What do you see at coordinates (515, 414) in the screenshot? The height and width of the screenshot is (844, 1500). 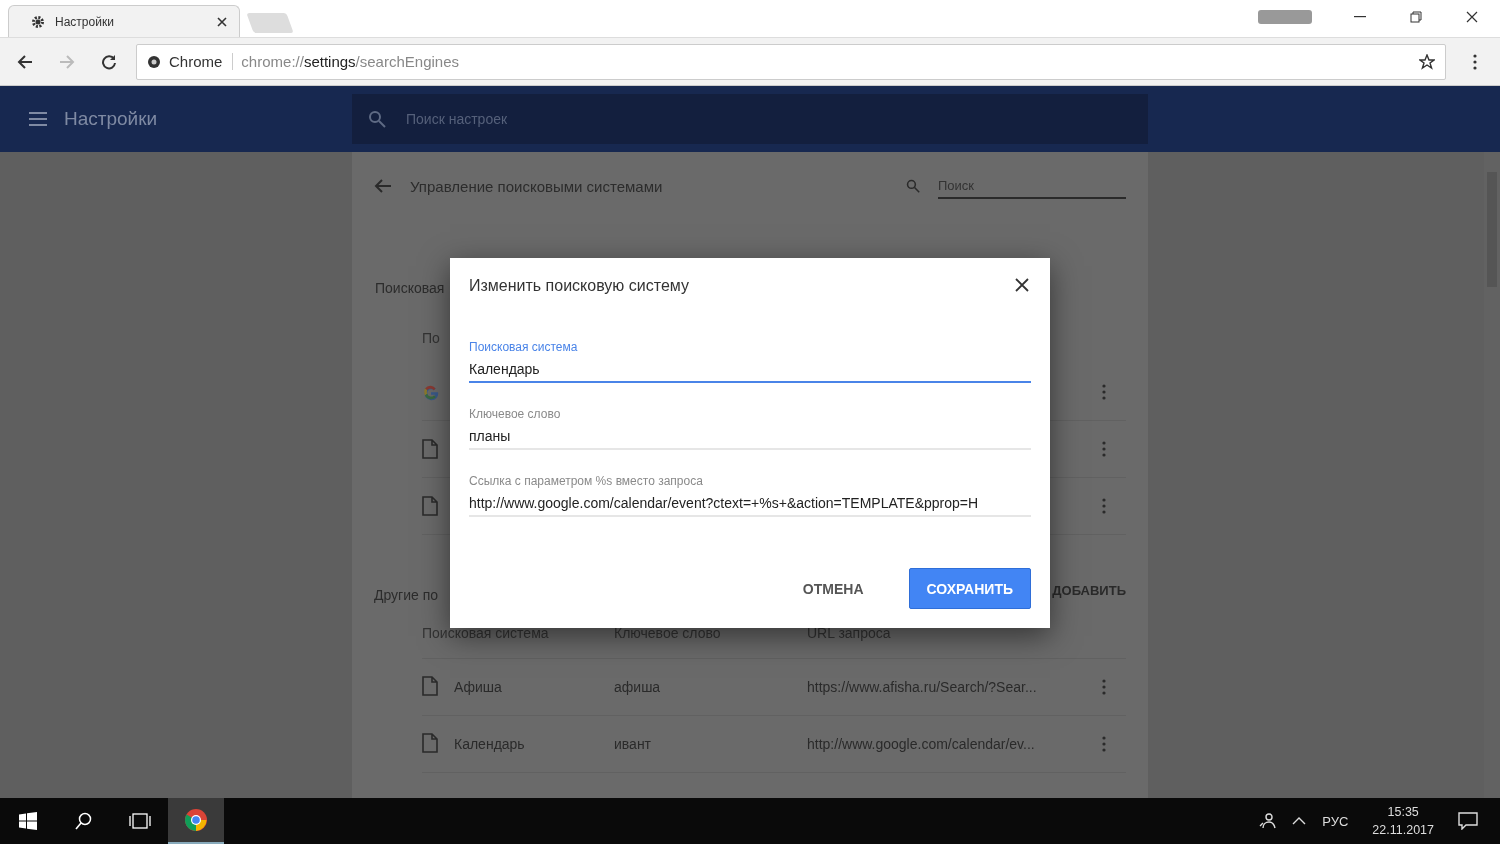 I see `field-label: Ключевое слово` at bounding box center [515, 414].